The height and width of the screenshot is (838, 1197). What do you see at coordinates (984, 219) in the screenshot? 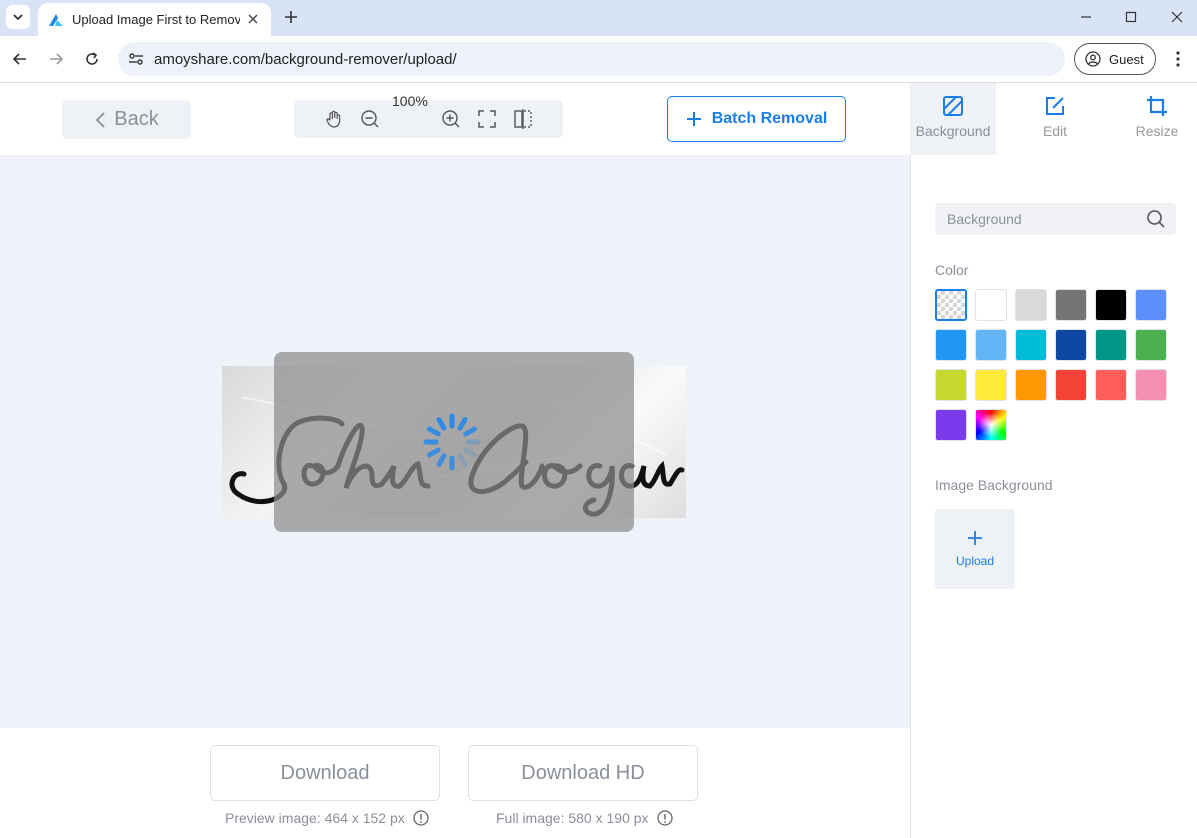
I see `search-placeholder: Background` at bounding box center [984, 219].